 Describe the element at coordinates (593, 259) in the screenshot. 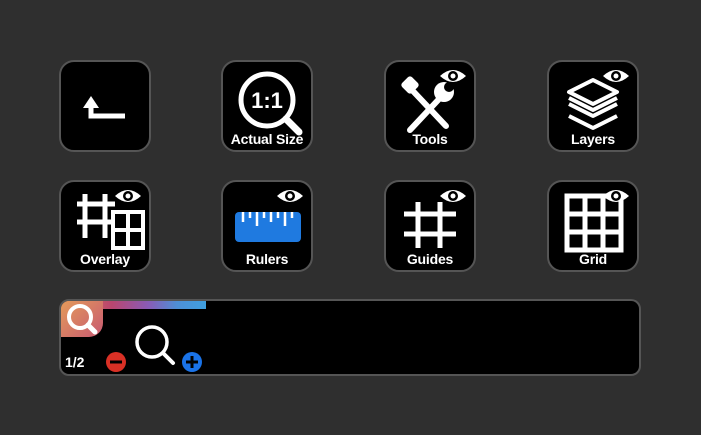

I see `grid-label: Grid` at that location.